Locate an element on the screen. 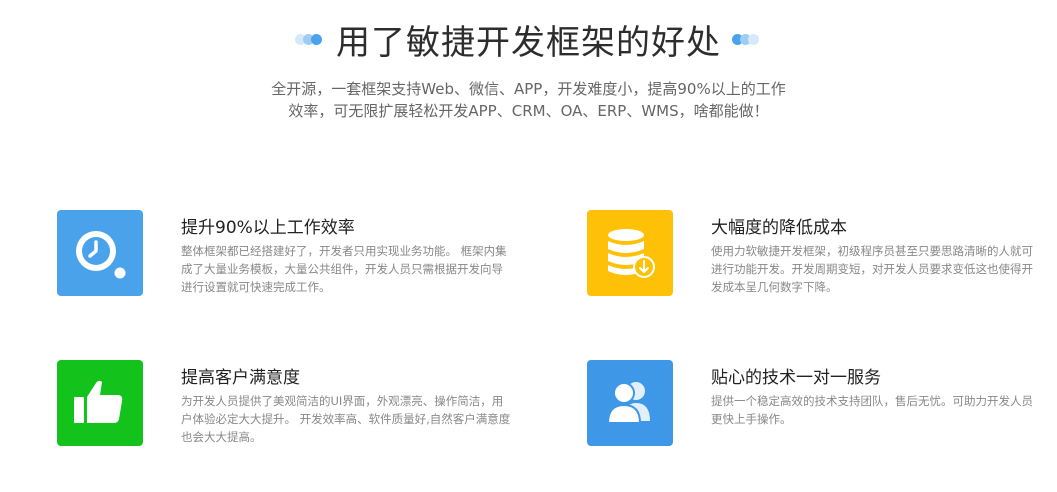 This screenshot has width=1057, height=492. section-header: 用了敏捷开发框架的好处 is located at coordinates (528, 39).